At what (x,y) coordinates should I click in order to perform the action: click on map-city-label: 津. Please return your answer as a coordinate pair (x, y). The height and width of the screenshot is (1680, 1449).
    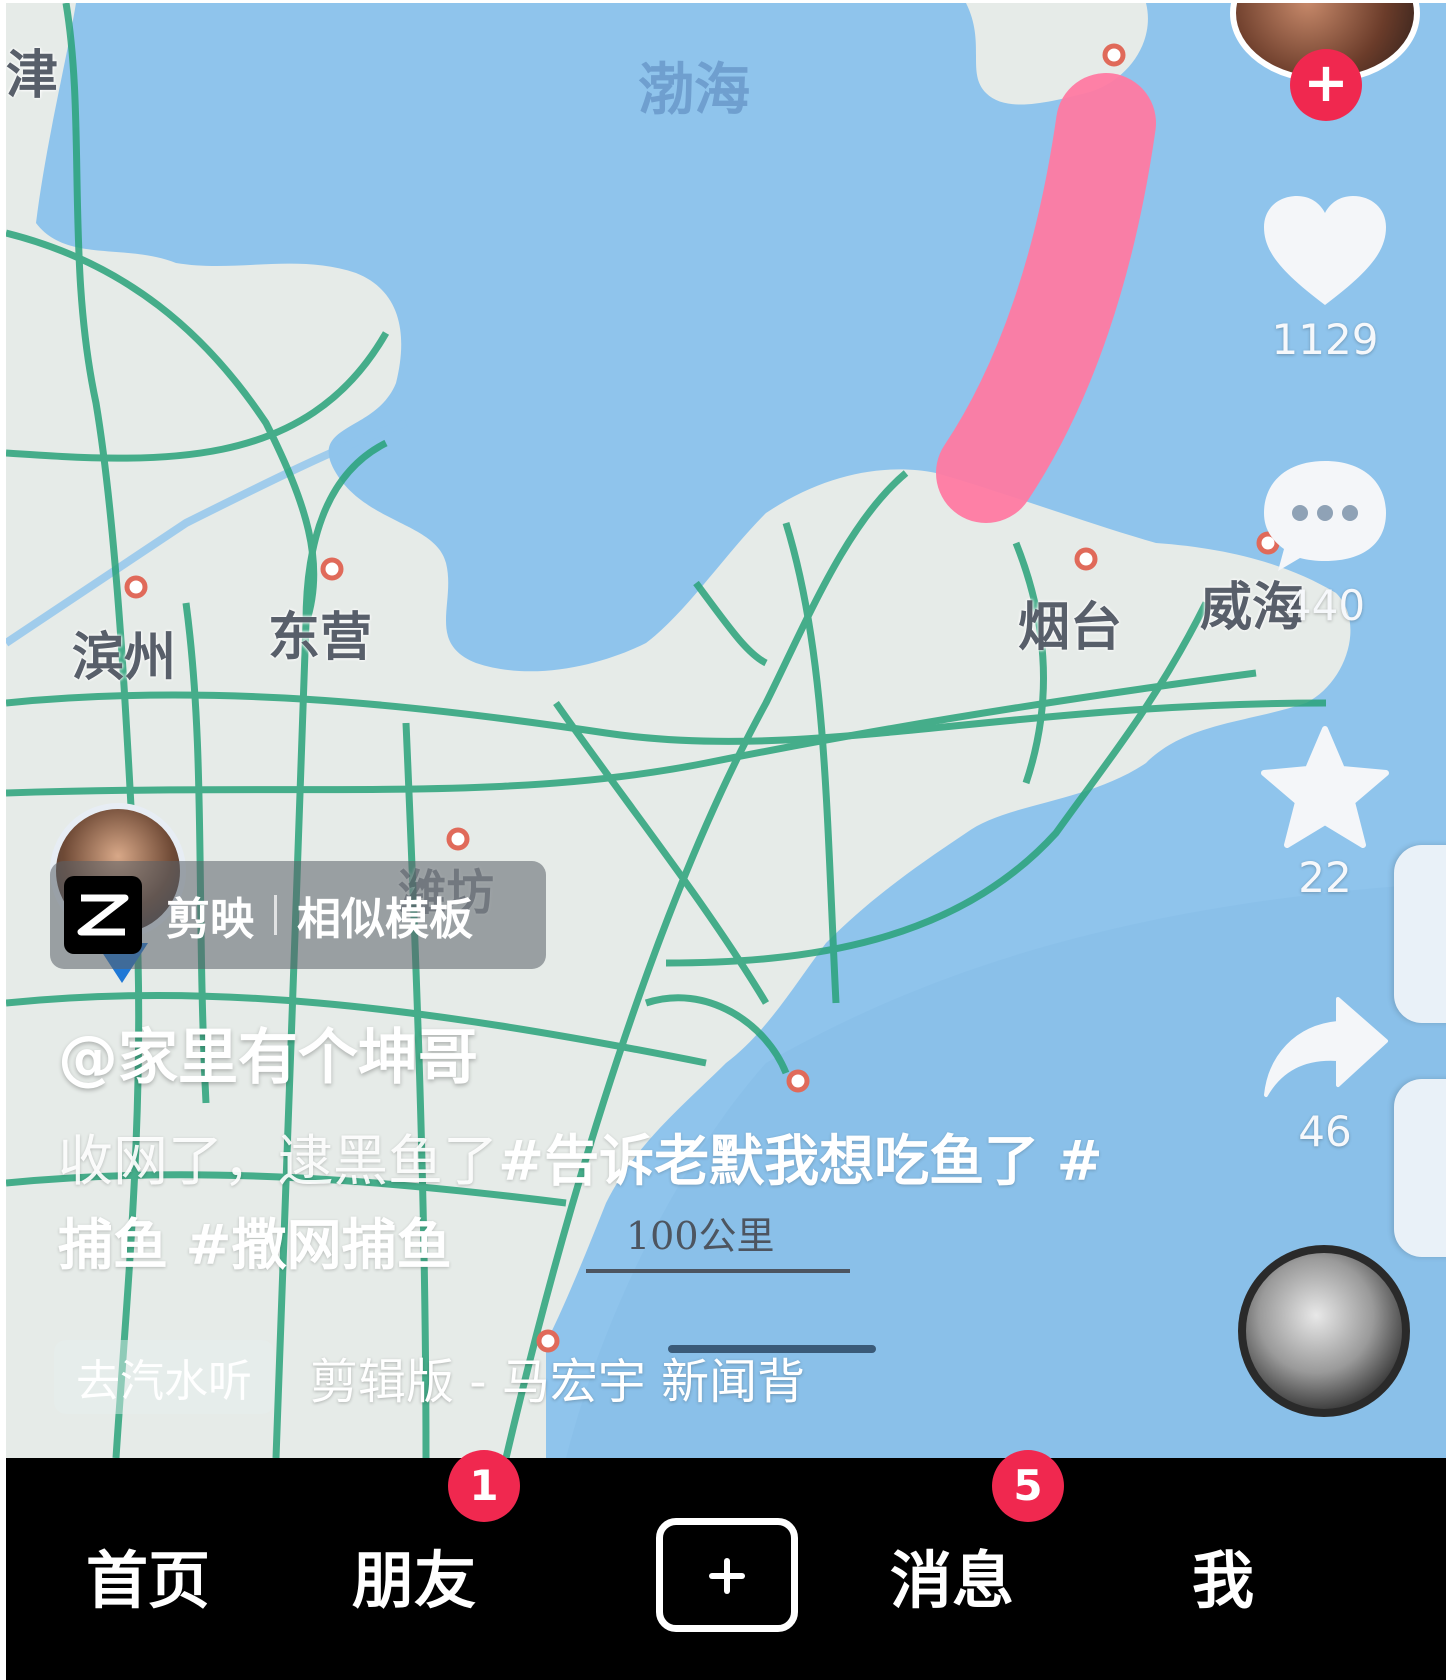
    Looking at the image, I should click on (32, 76).